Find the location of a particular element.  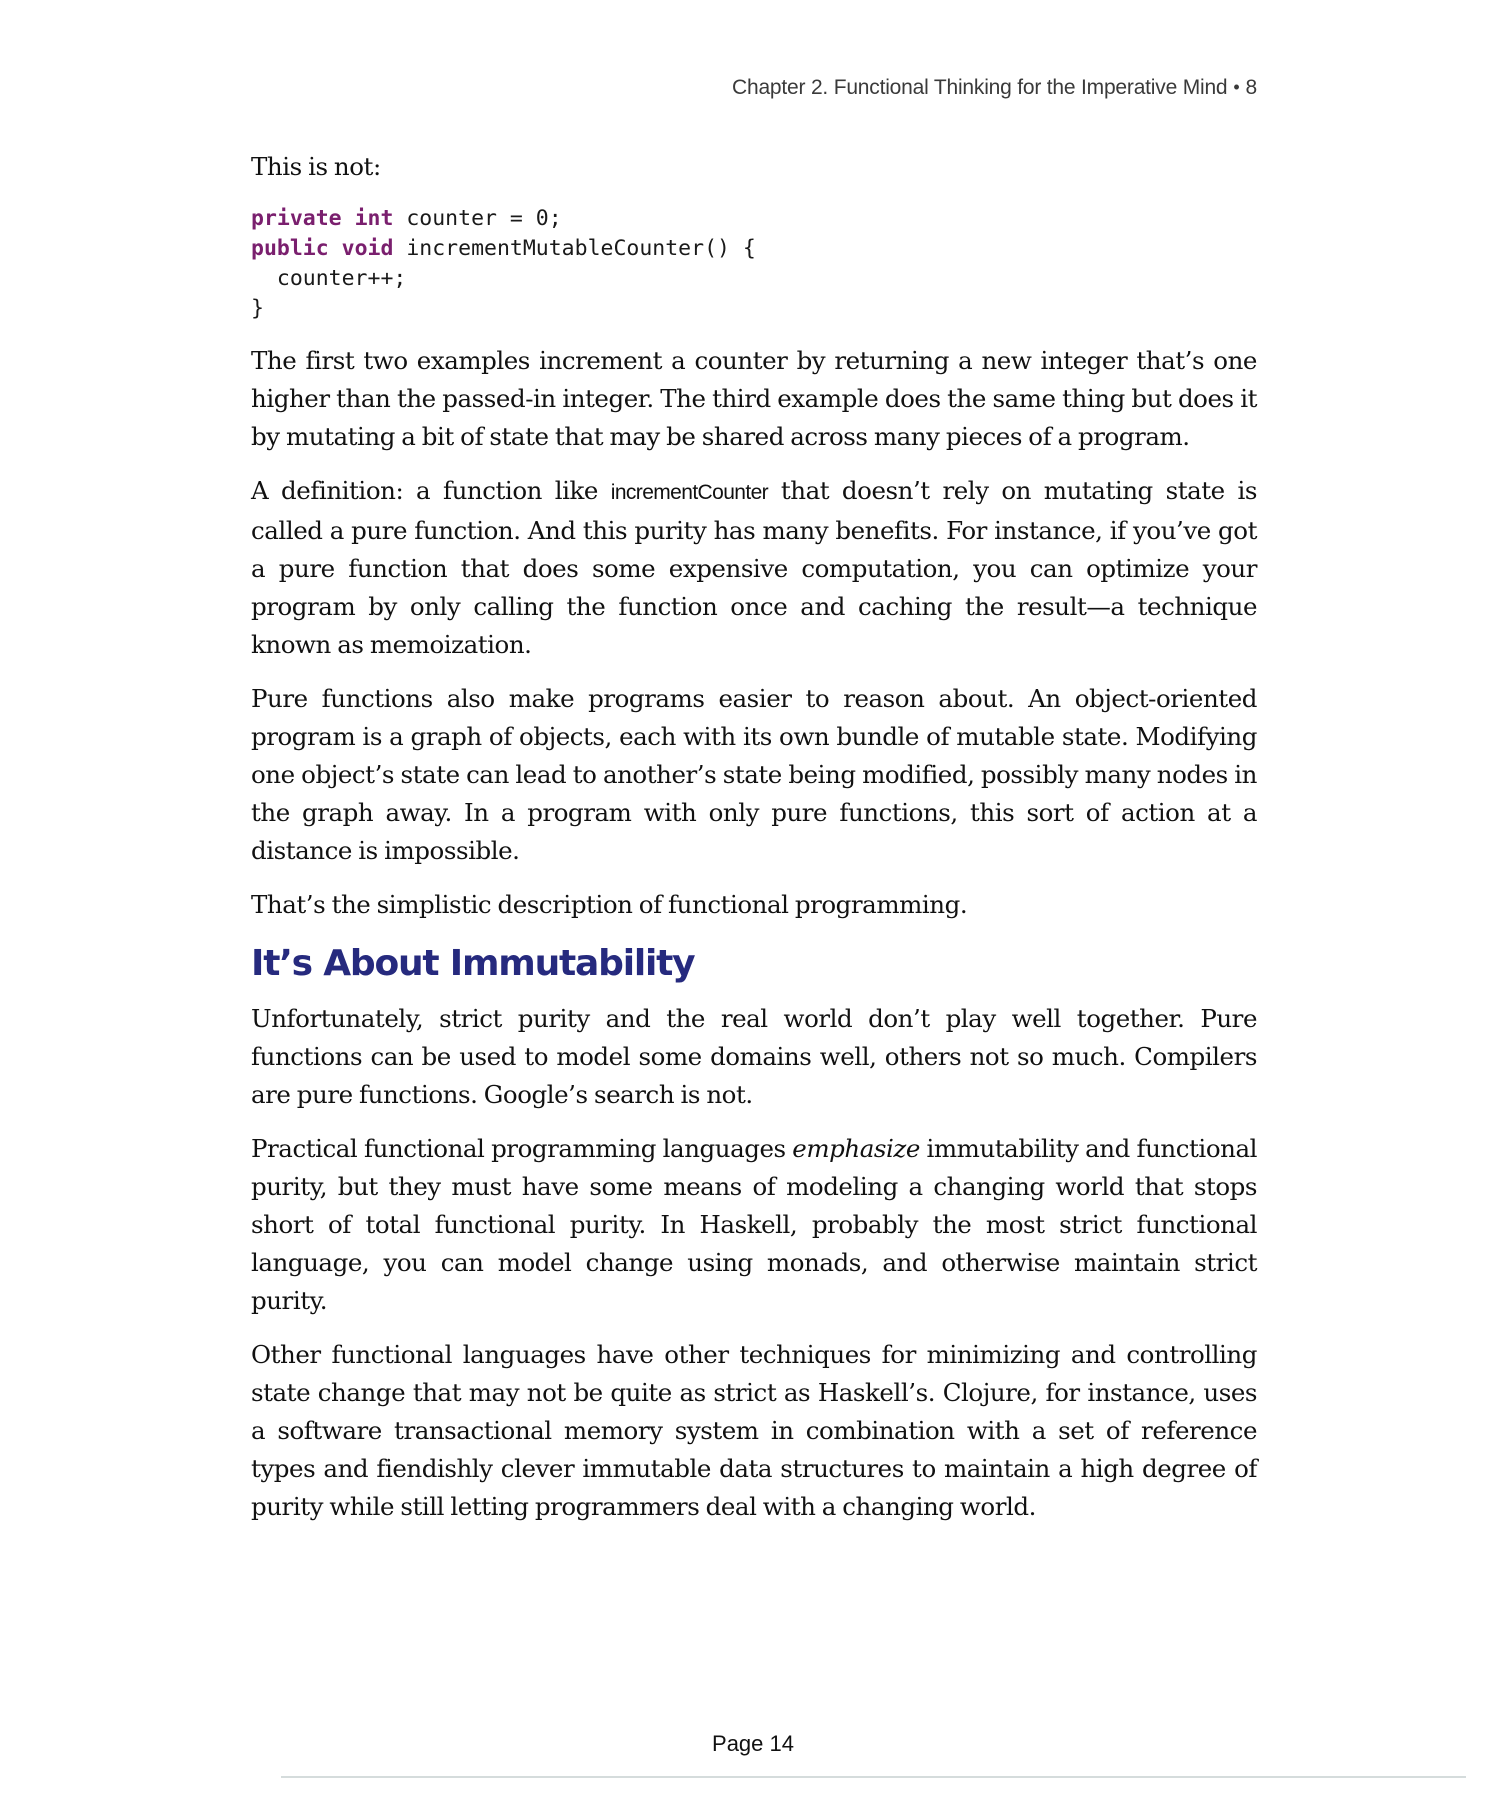

code-keyword: int is located at coordinates (374, 218).